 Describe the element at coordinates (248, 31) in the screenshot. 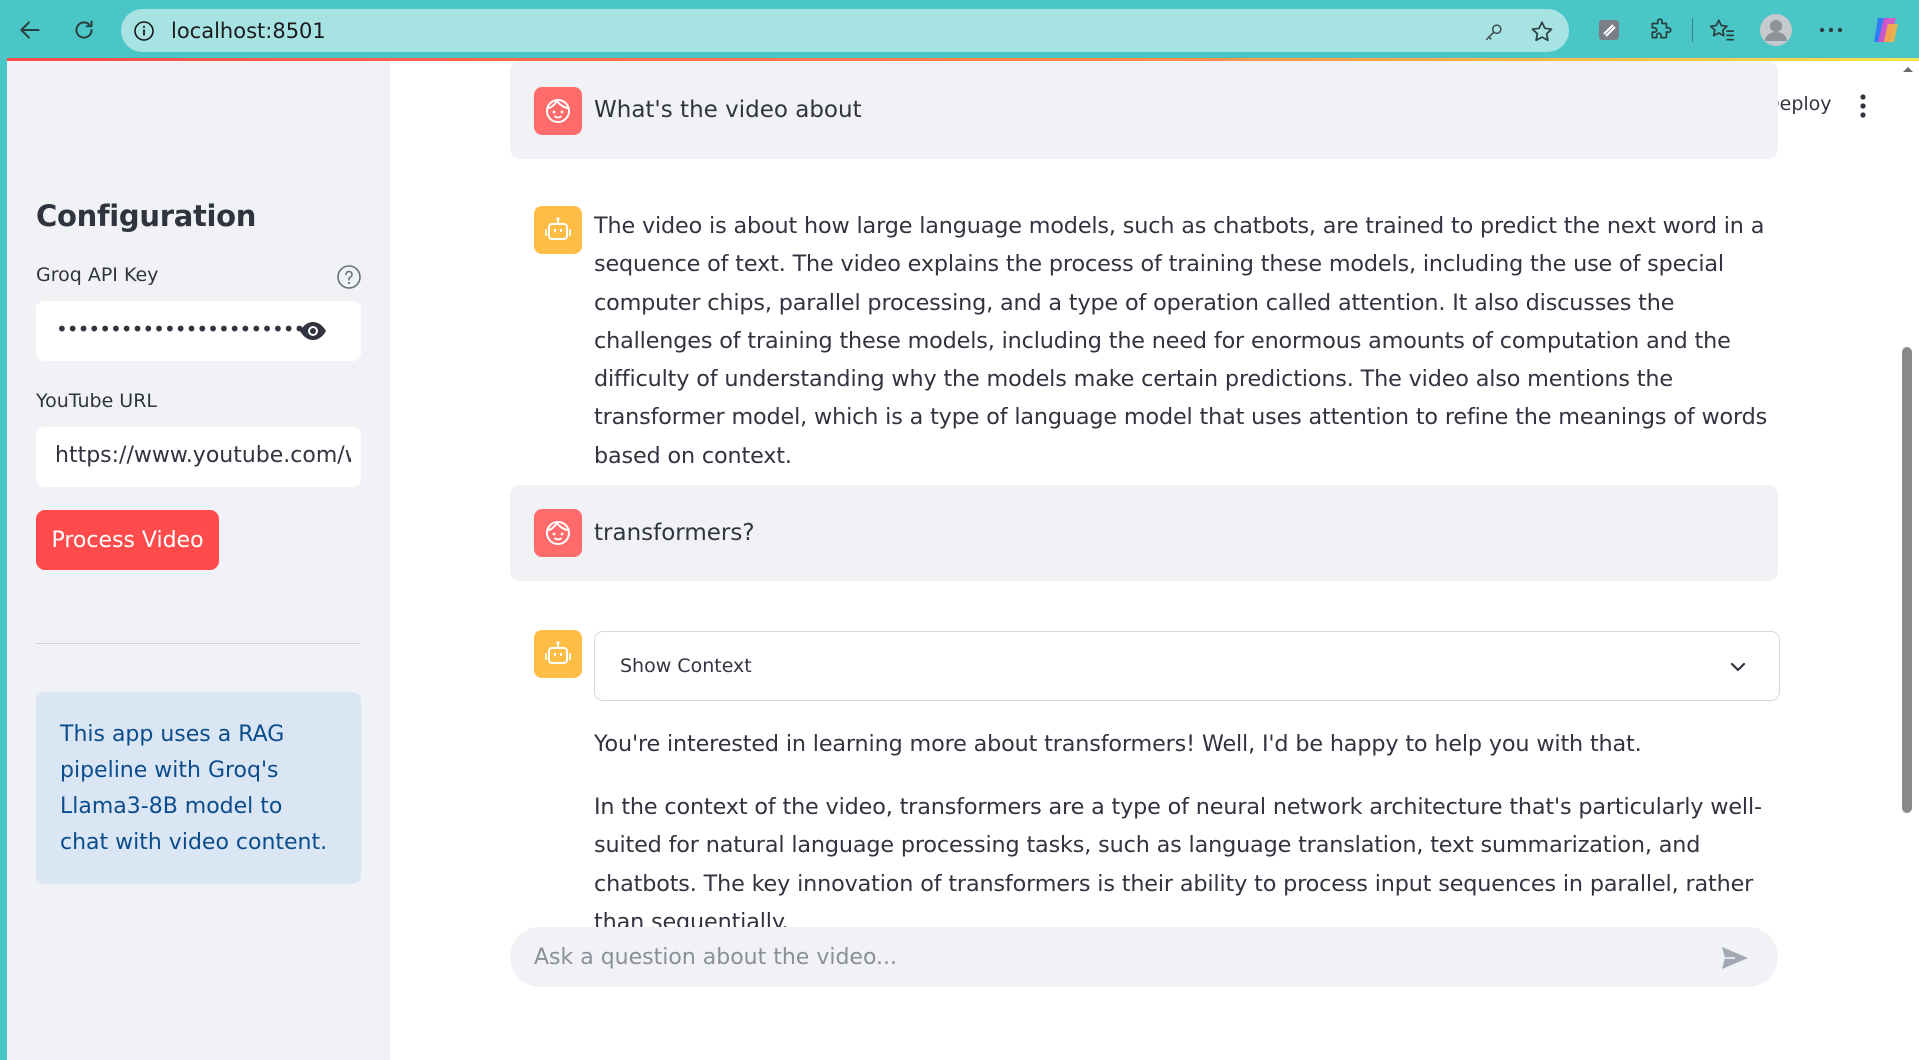

I see `url-text: localhost:8501` at that location.